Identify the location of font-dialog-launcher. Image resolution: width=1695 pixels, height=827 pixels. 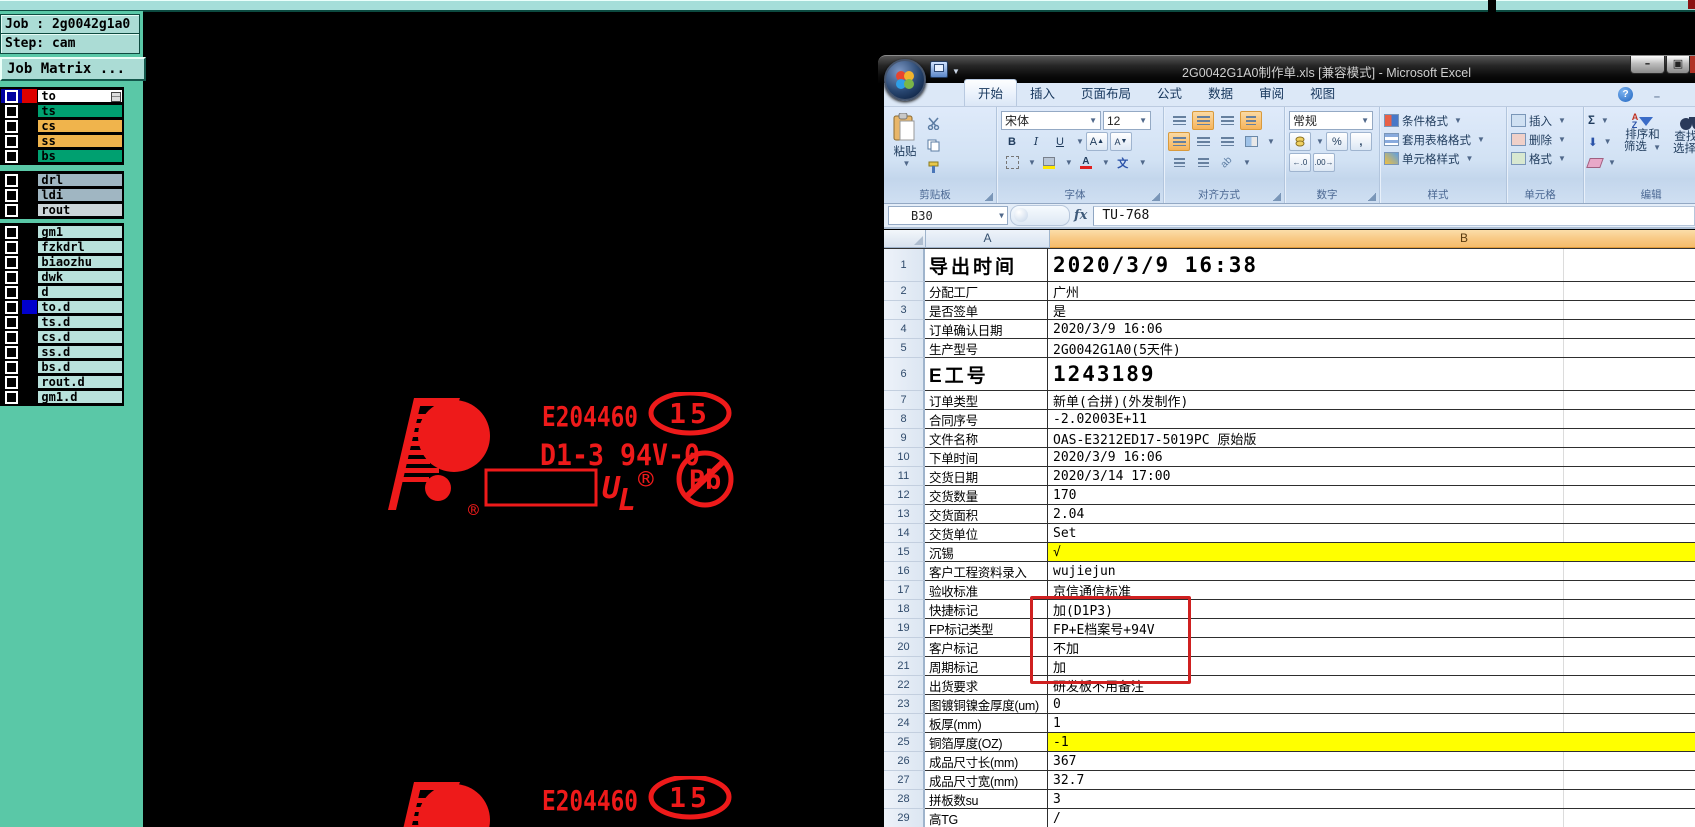
(1156, 197).